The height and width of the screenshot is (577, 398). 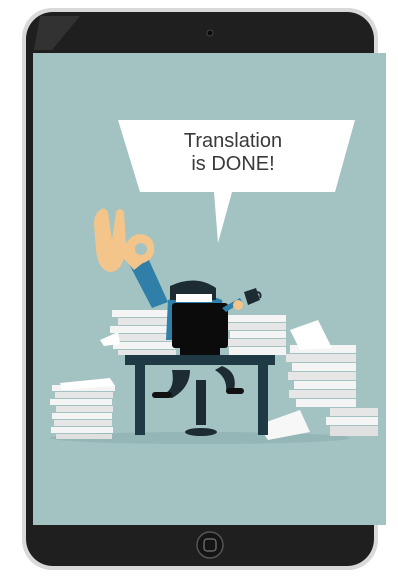 What do you see at coordinates (233, 164) in the screenshot?
I see `speech-bubble-line-2: is DONE!` at bounding box center [233, 164].